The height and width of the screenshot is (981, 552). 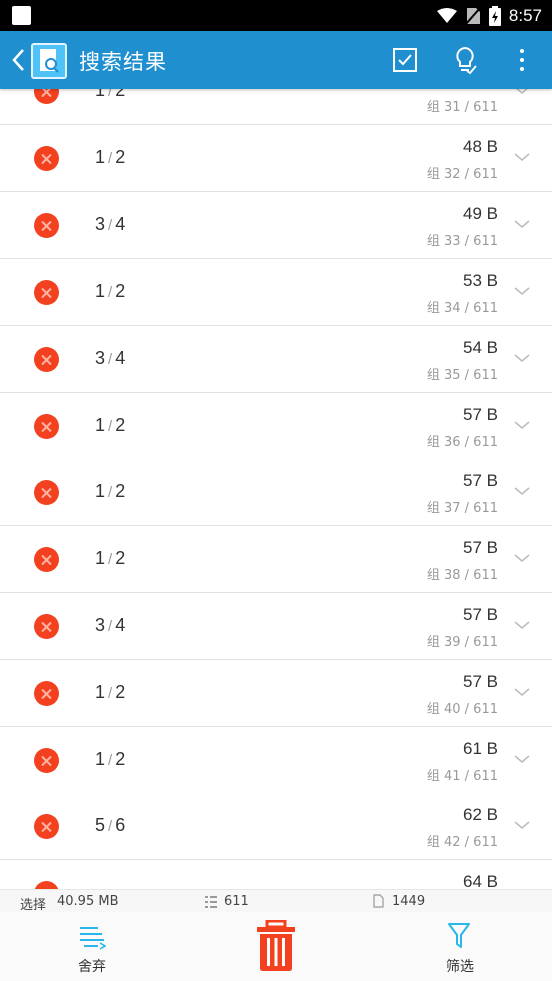 I want to click on groups-icon, so click(x=211, y=902).